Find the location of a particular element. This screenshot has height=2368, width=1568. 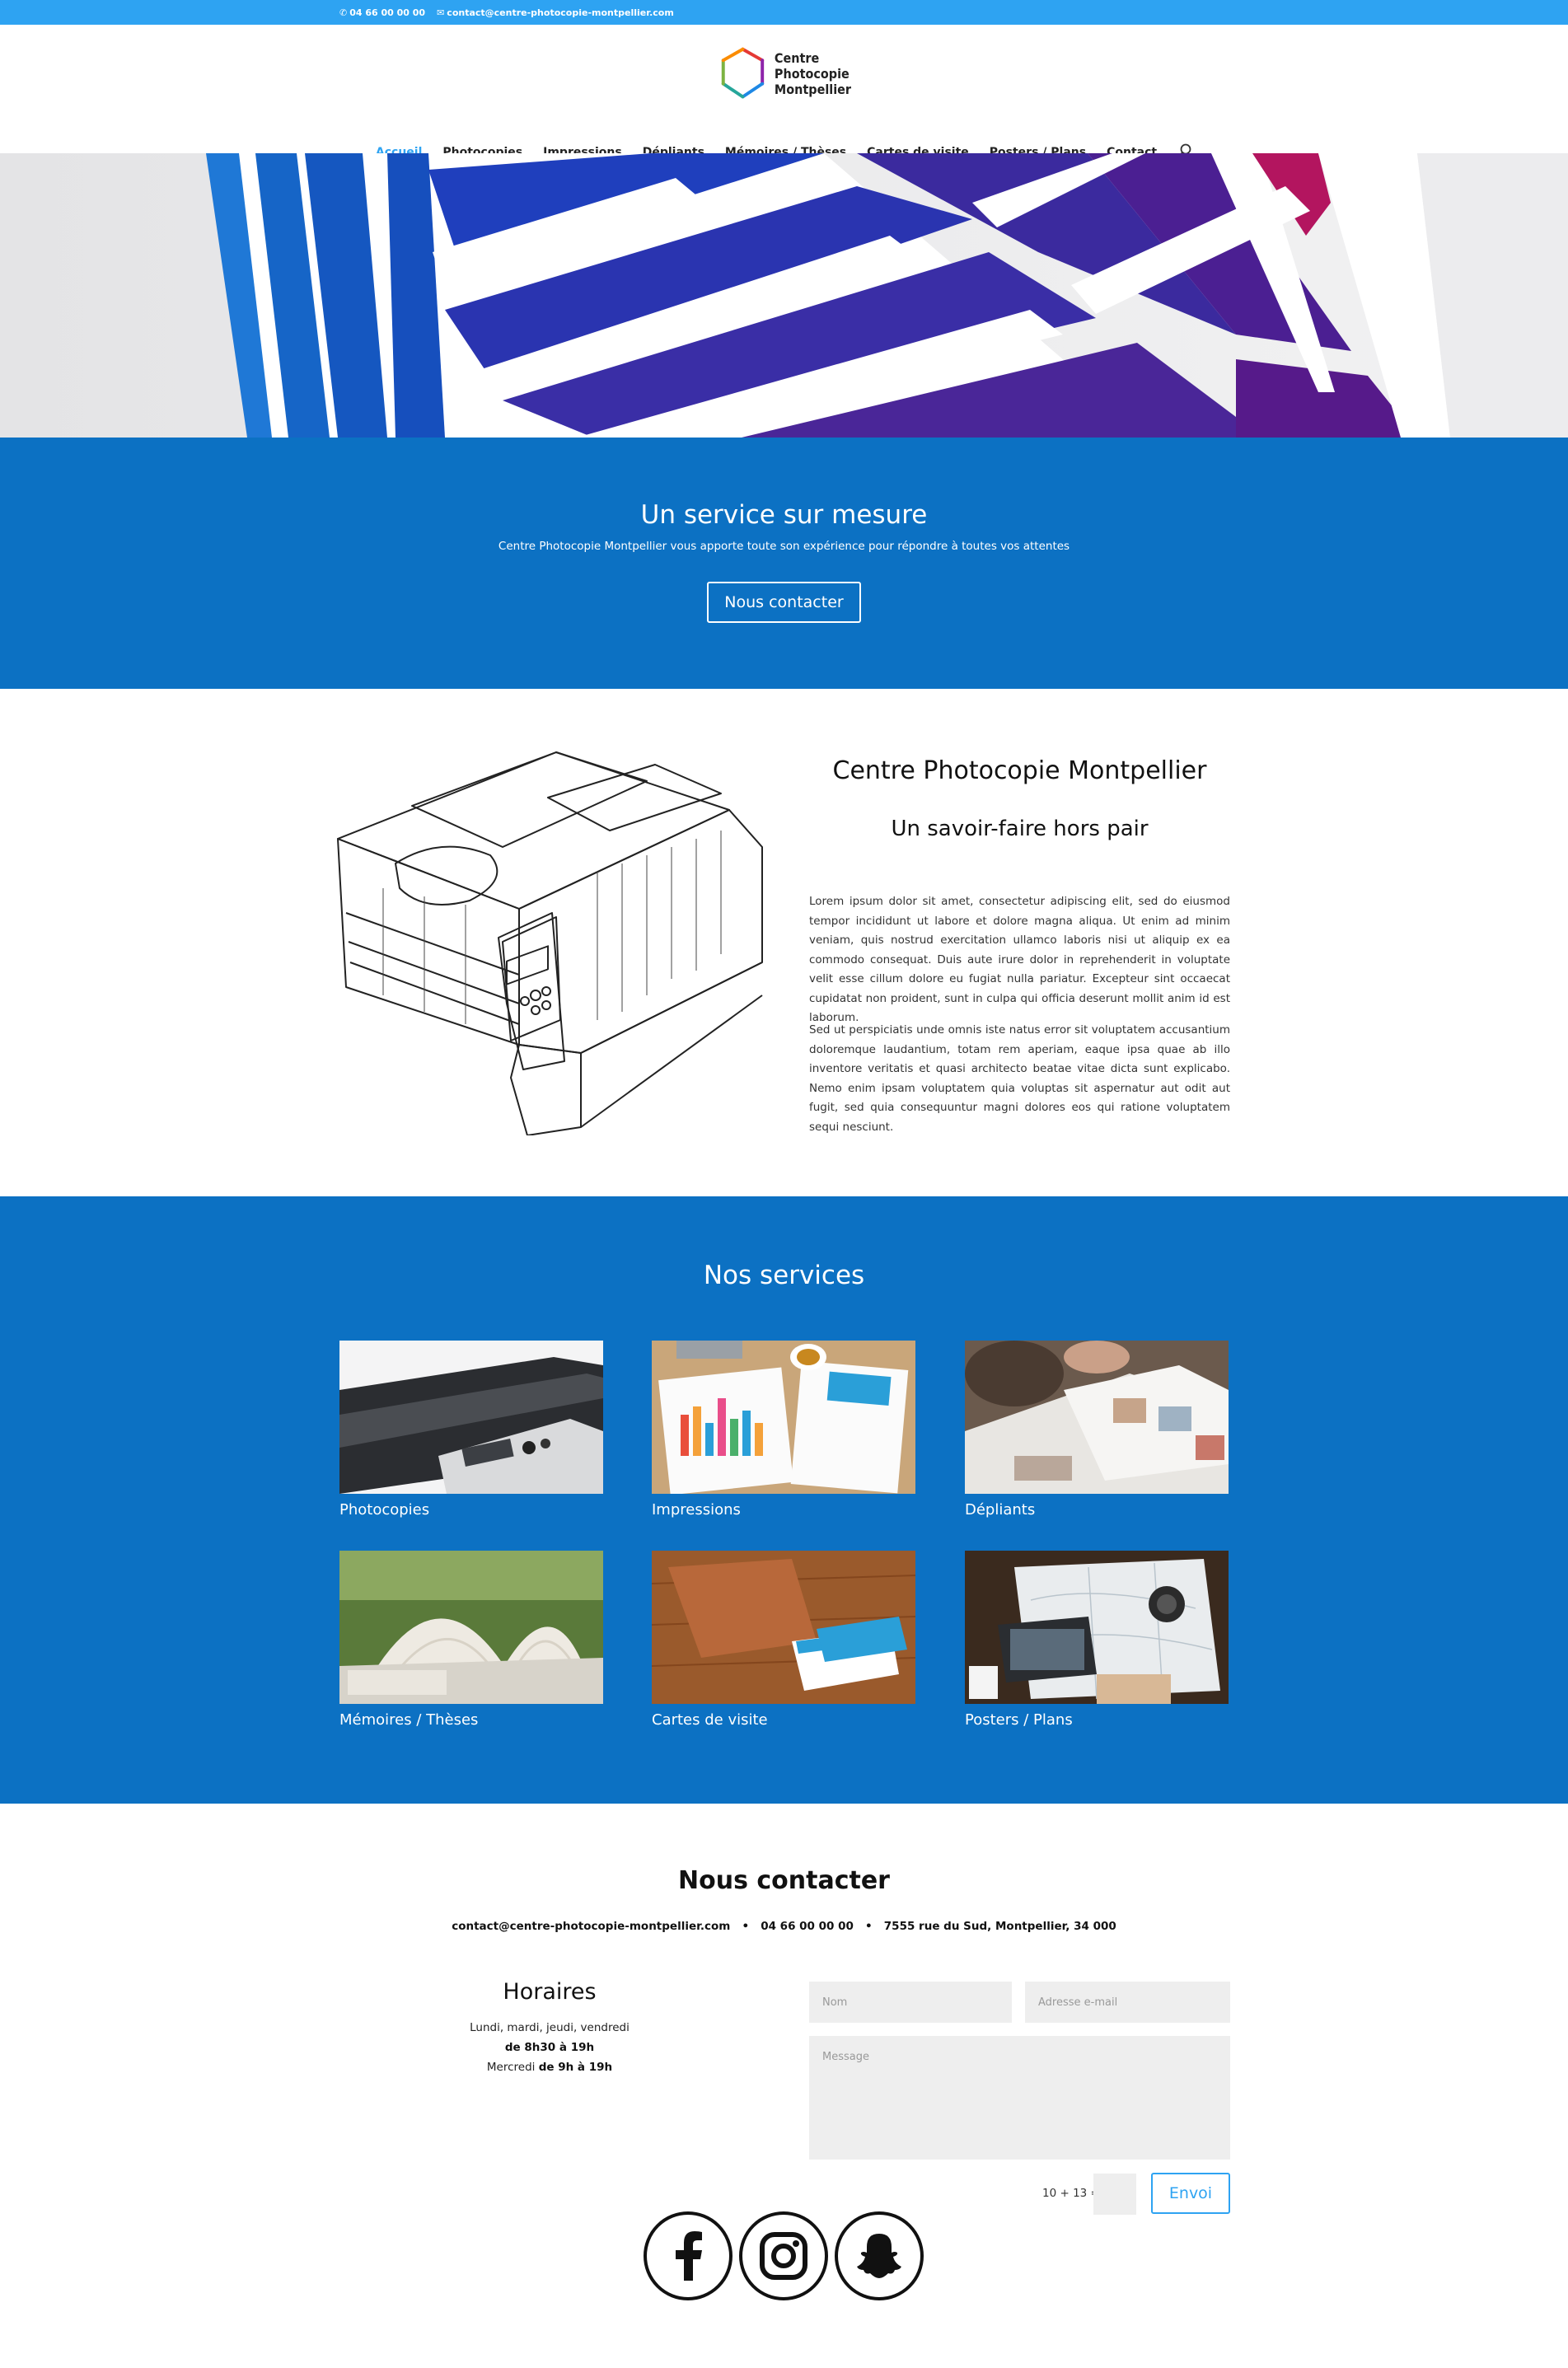

service-card-depliants: Dépliants is located at coordinates (1097, 1430).